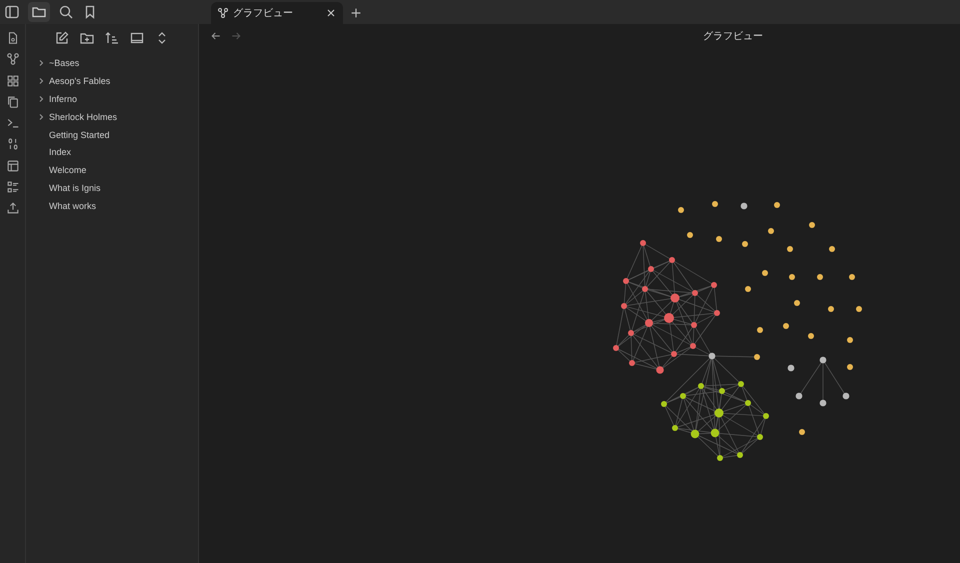 This screenshot has width=960, height=563. Describe the element at coordinates (13, 144) in the screenshot. I see `binary-icon` at that location.